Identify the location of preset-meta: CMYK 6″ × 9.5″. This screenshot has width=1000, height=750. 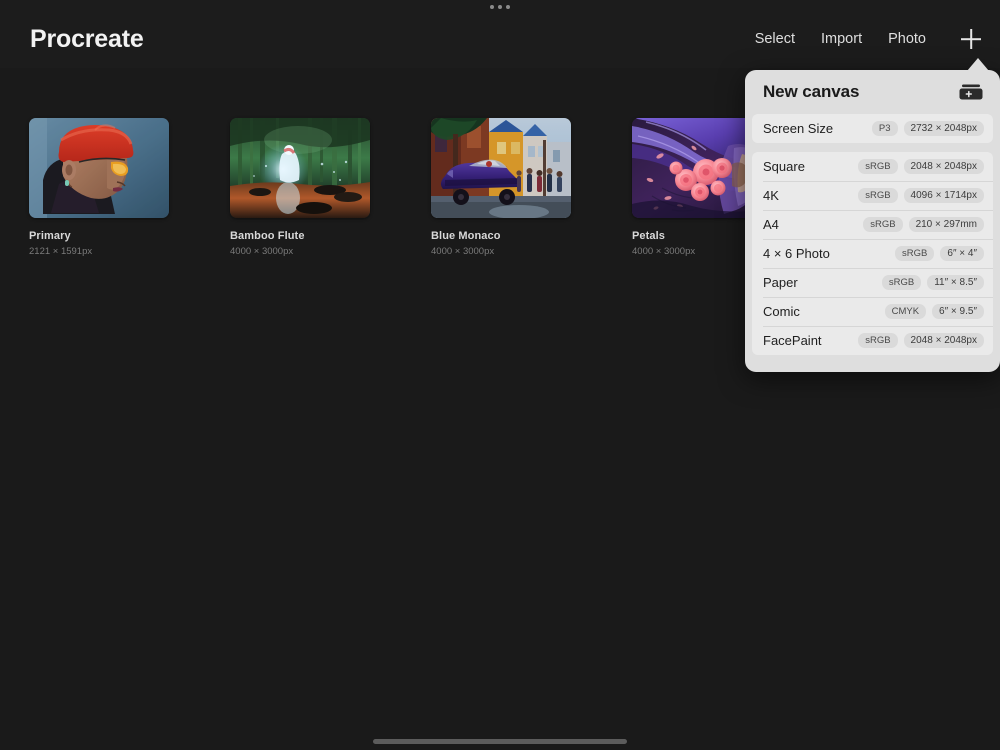
(934, 311).